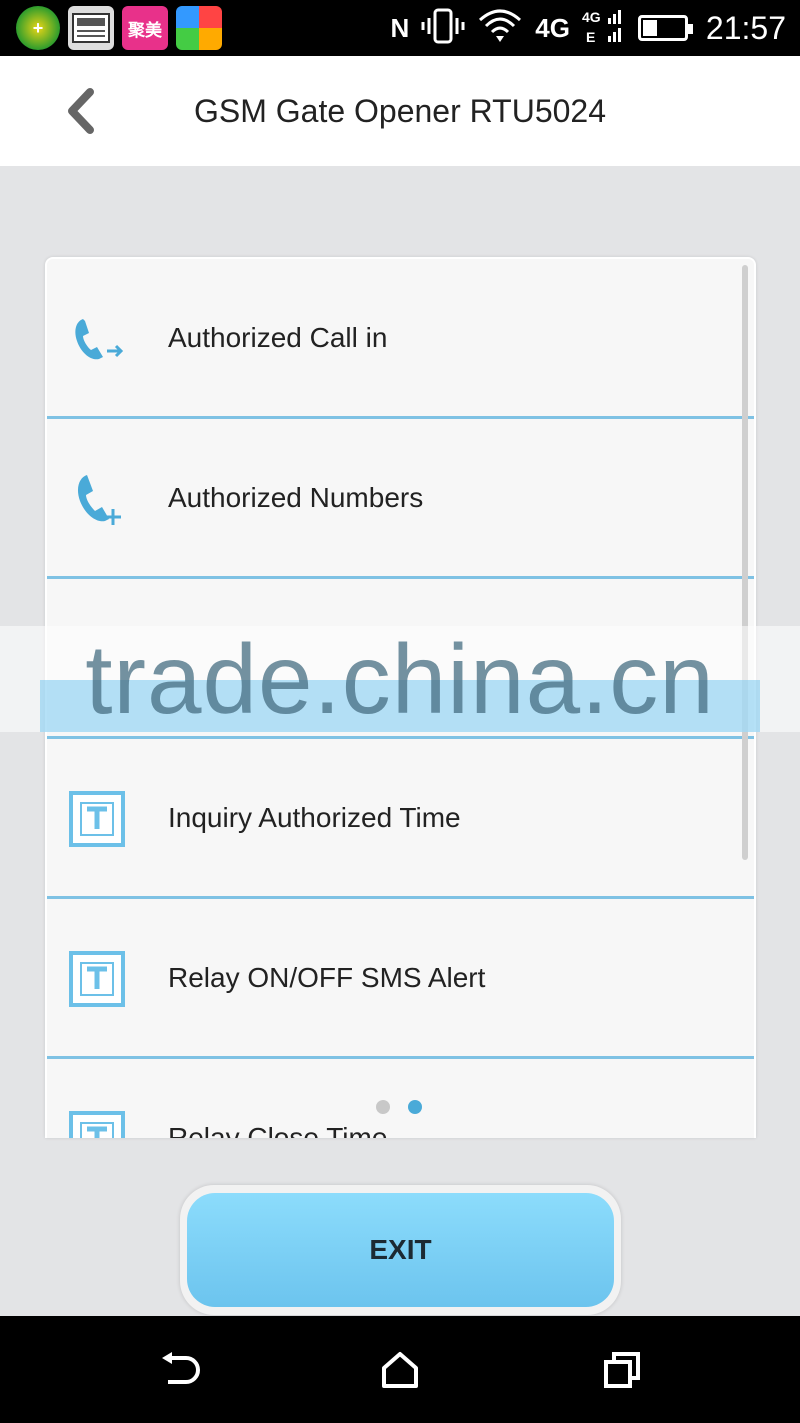 The width and height of the screenshot is (800, 1423). I want to click on nav-recents-button, so click(622, 1370).